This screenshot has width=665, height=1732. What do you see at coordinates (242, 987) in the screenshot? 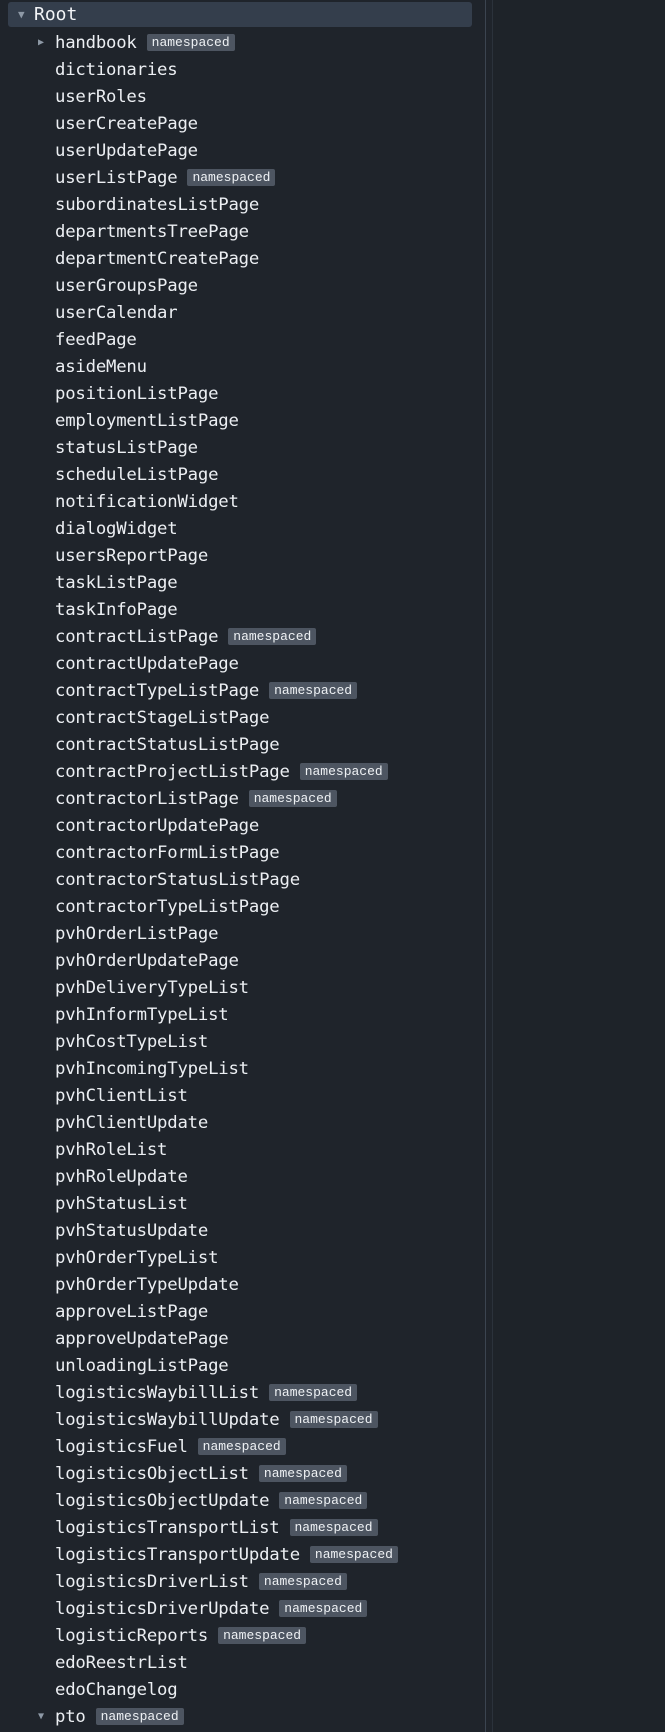
I see `tree-item: pvhDeliveryTypeList` at bounding box center [242, 987].